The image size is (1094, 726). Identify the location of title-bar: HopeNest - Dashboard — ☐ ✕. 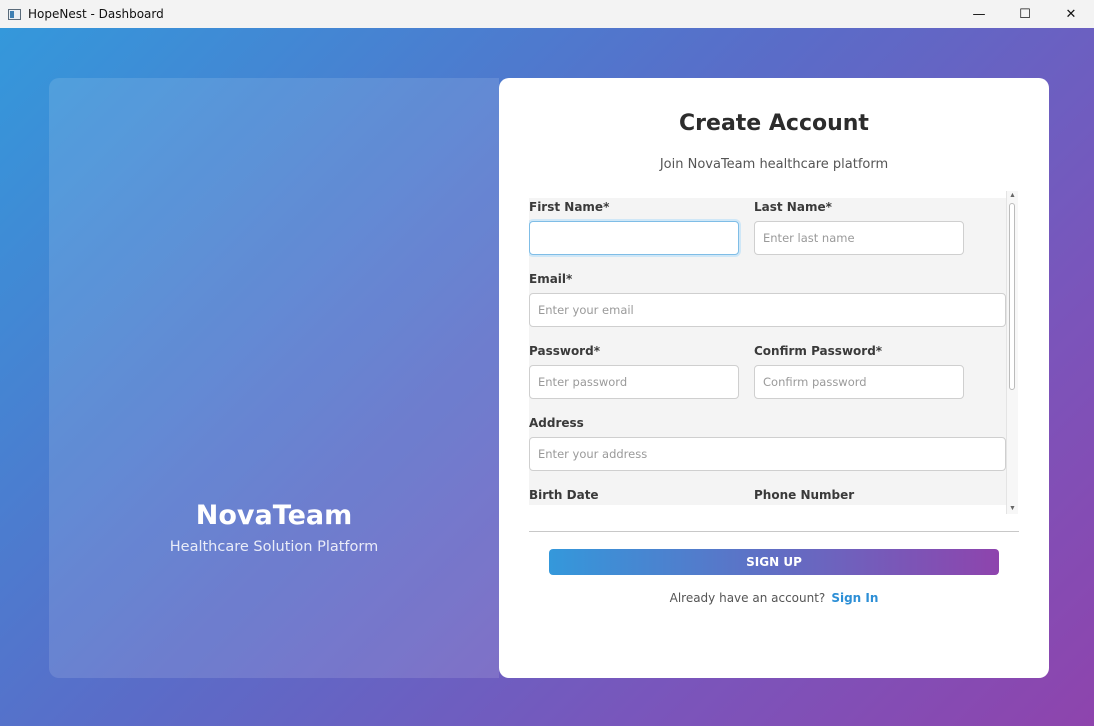
(547, 14).